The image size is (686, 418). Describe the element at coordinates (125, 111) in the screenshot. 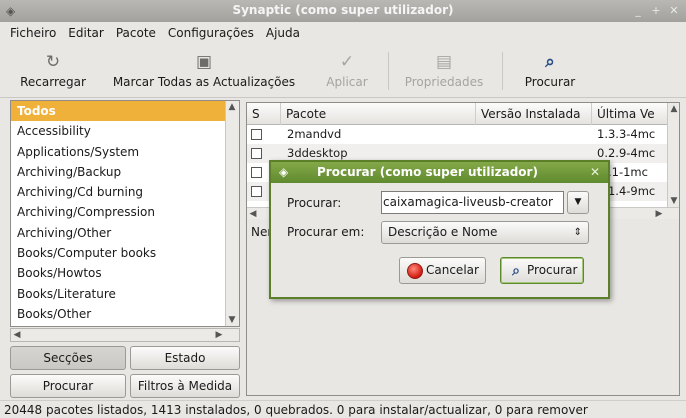

I see `section-item-todos: Todos` at that location.